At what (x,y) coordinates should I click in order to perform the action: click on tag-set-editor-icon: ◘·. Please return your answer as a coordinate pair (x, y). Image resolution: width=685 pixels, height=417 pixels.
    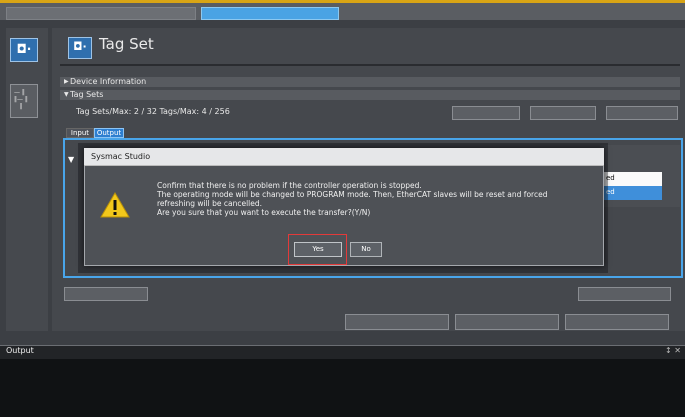
    Looking at the image, I should click on (80, 48).